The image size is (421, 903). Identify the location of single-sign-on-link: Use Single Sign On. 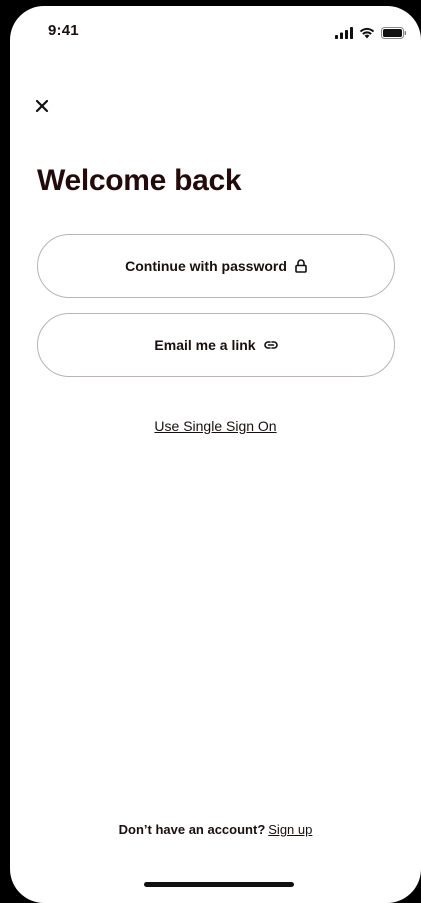
(215, 426).